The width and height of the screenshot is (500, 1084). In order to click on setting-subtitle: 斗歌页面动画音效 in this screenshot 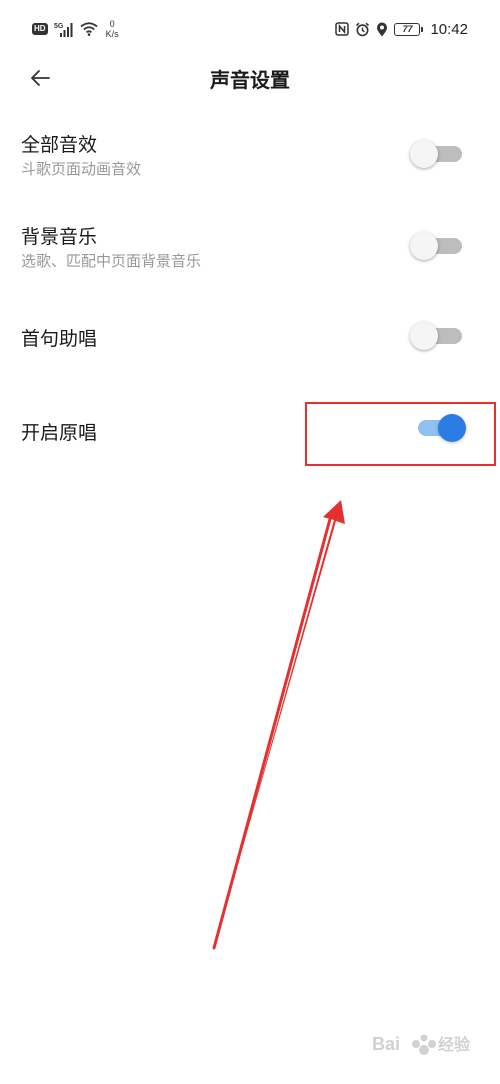, I will do `click(81, 169)`.